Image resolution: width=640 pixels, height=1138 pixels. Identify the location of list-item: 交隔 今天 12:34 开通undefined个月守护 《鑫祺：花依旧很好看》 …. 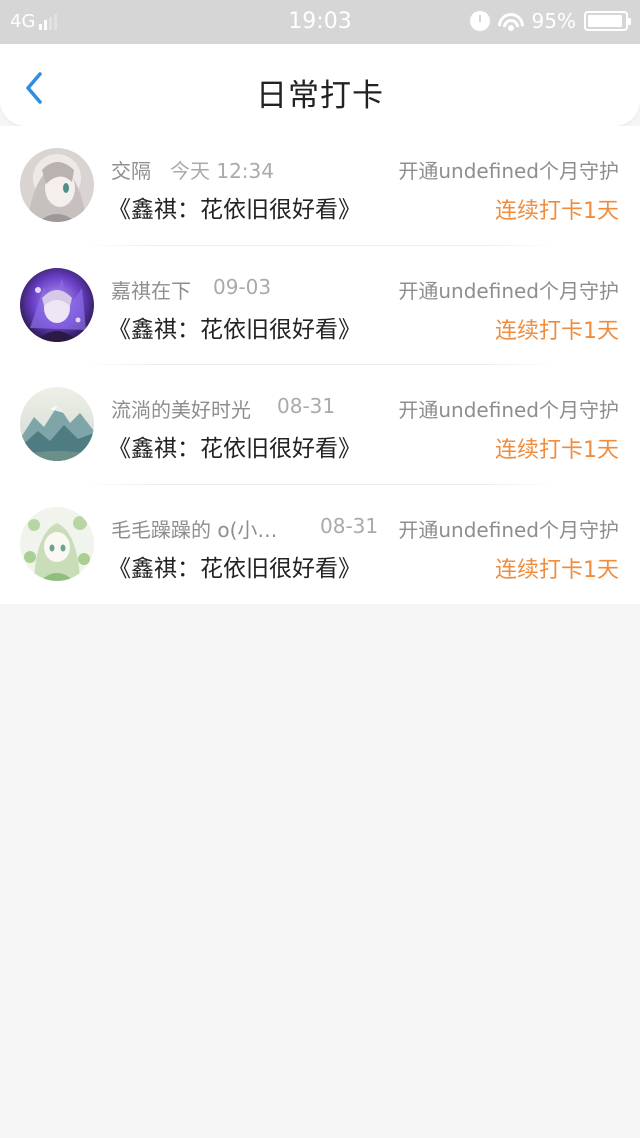
(320, 186).